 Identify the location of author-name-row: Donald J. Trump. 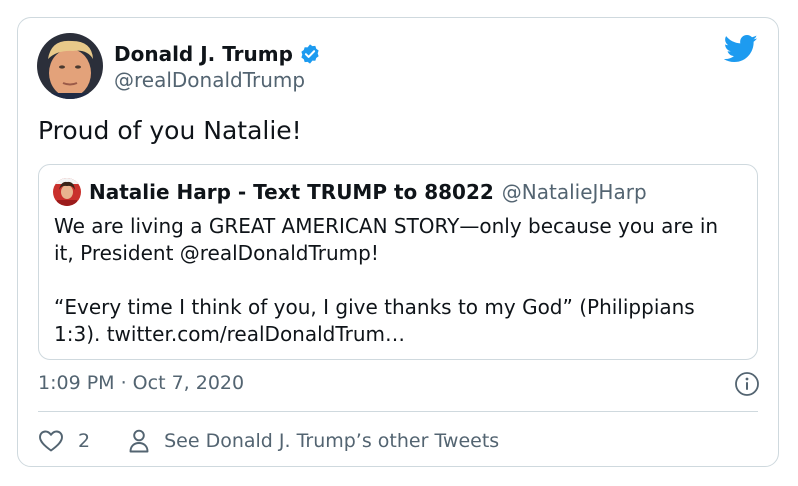
(217, 54).